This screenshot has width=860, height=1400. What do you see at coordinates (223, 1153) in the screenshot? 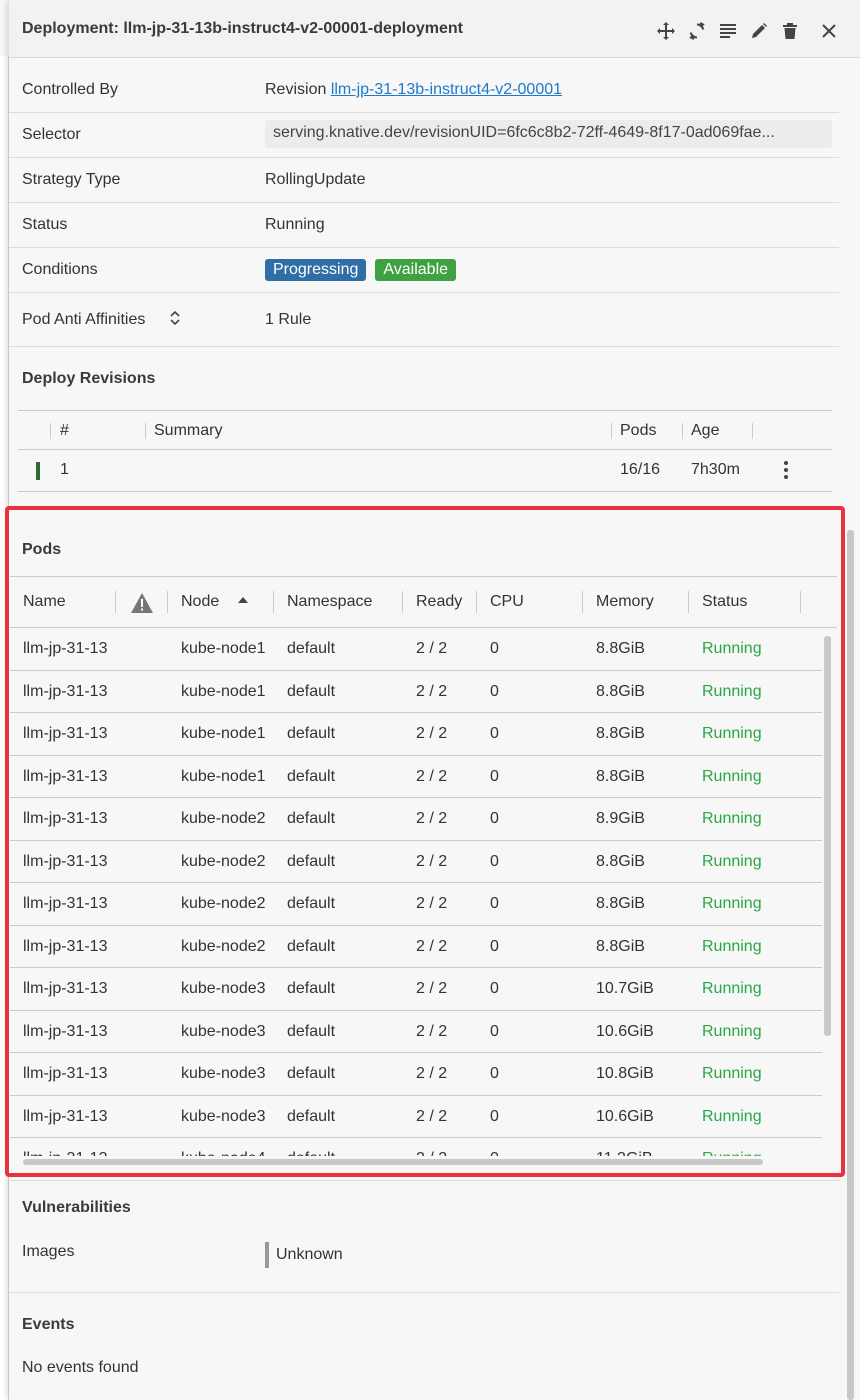
I see `pod-node: kube-node4` at bounding box center [223, 1153].